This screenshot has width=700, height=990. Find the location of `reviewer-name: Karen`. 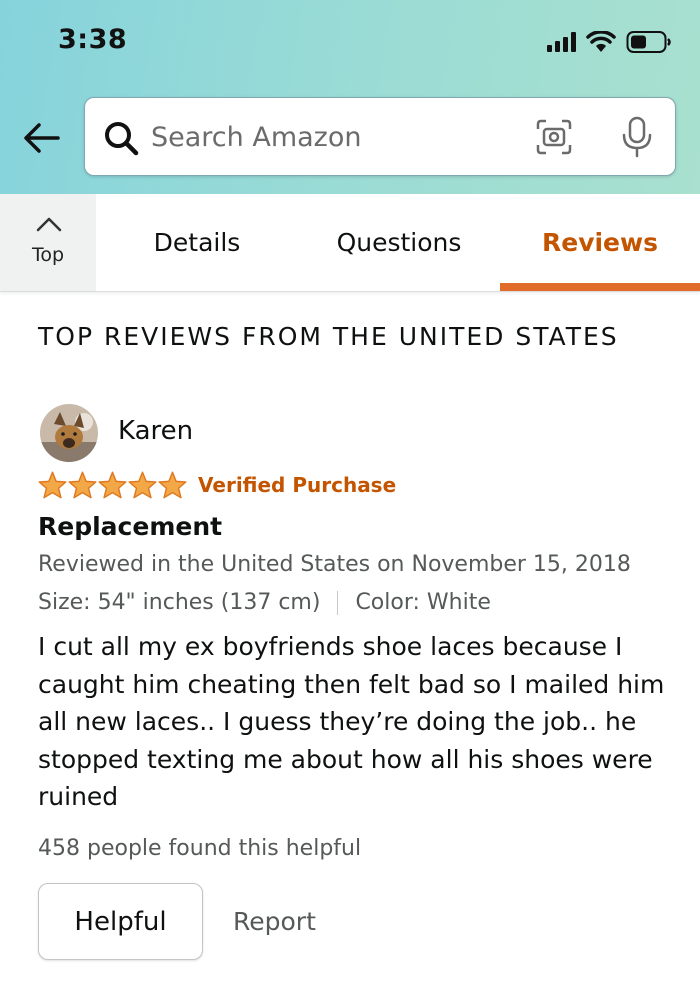

reviewer-name: Karen is located at coordinates (155, 431).